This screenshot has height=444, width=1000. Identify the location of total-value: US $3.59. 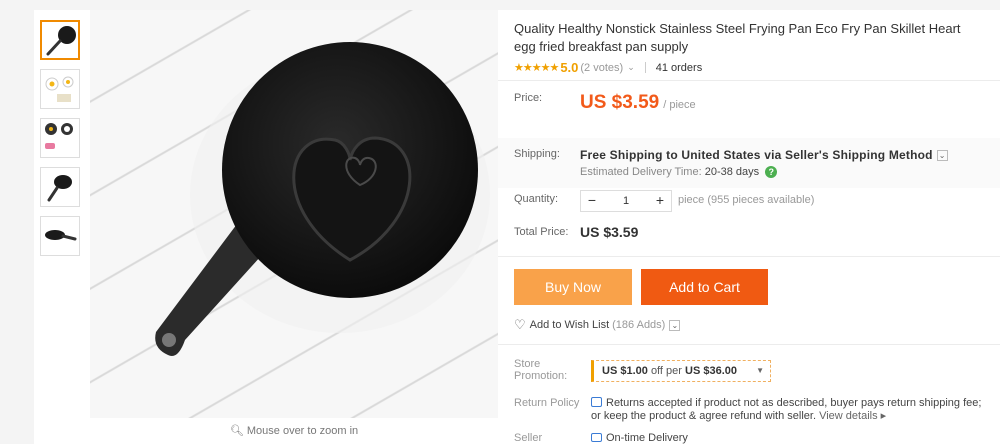
(609, 232).